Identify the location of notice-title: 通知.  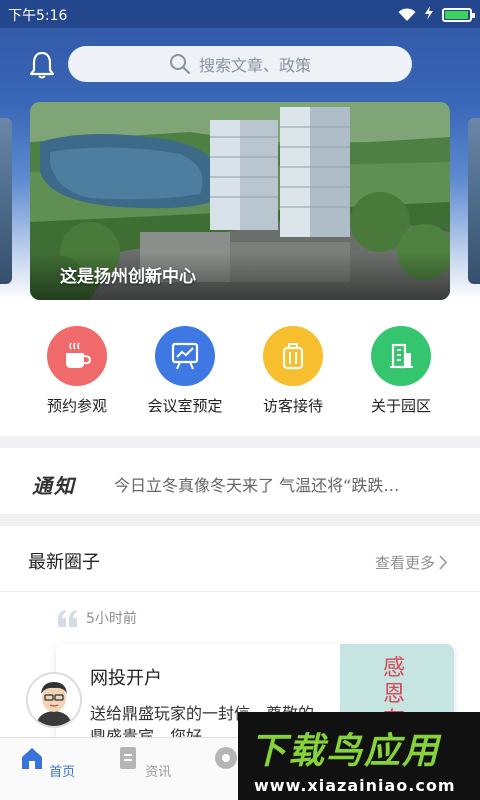
(54, 486).